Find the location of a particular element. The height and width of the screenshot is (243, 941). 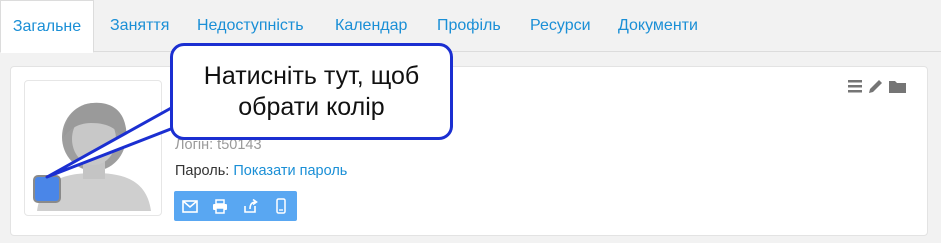

mobile-button is located at coordinates (281, 206).